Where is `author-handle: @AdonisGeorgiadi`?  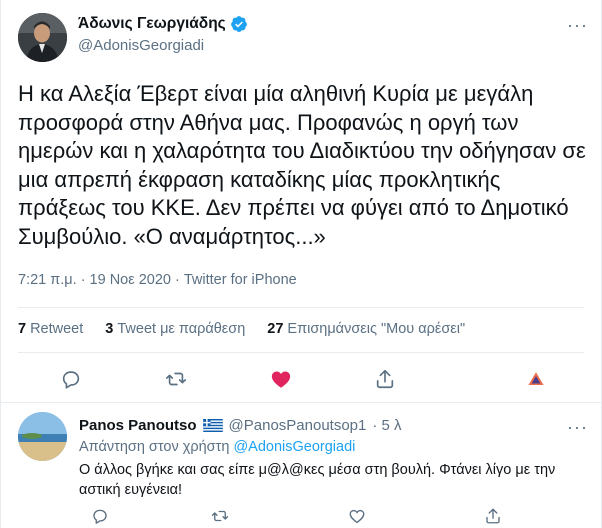
author-handle: @AdonisGeorgiadi is located at coordinates (141, 45).